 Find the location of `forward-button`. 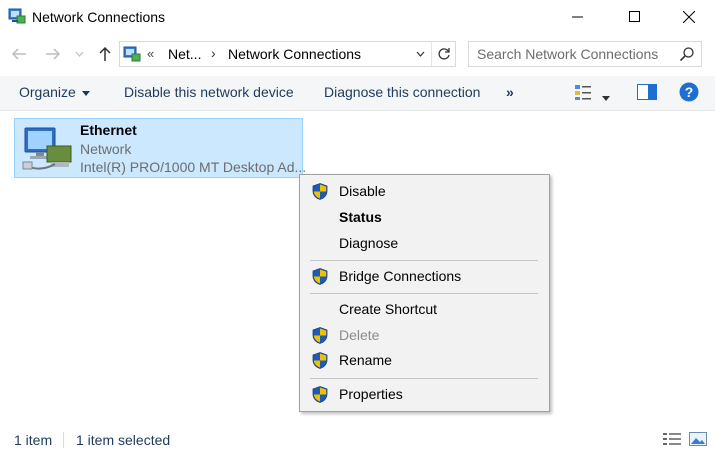

forward-button is located at coordinates (53, 54).